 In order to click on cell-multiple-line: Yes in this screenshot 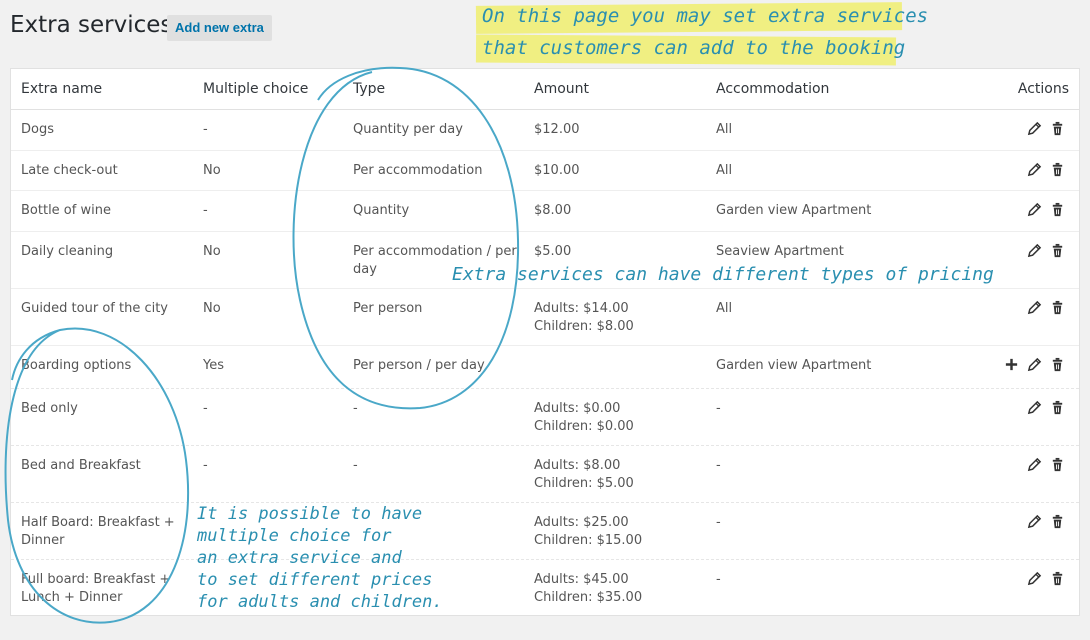, I will do `click(213, 365)`.